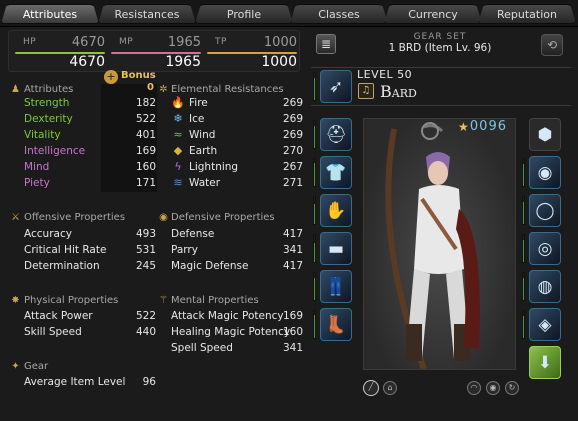 The height and width of the screenshot is (421, 578). I want to click on physical-icon: ✸, so click(15, 300).